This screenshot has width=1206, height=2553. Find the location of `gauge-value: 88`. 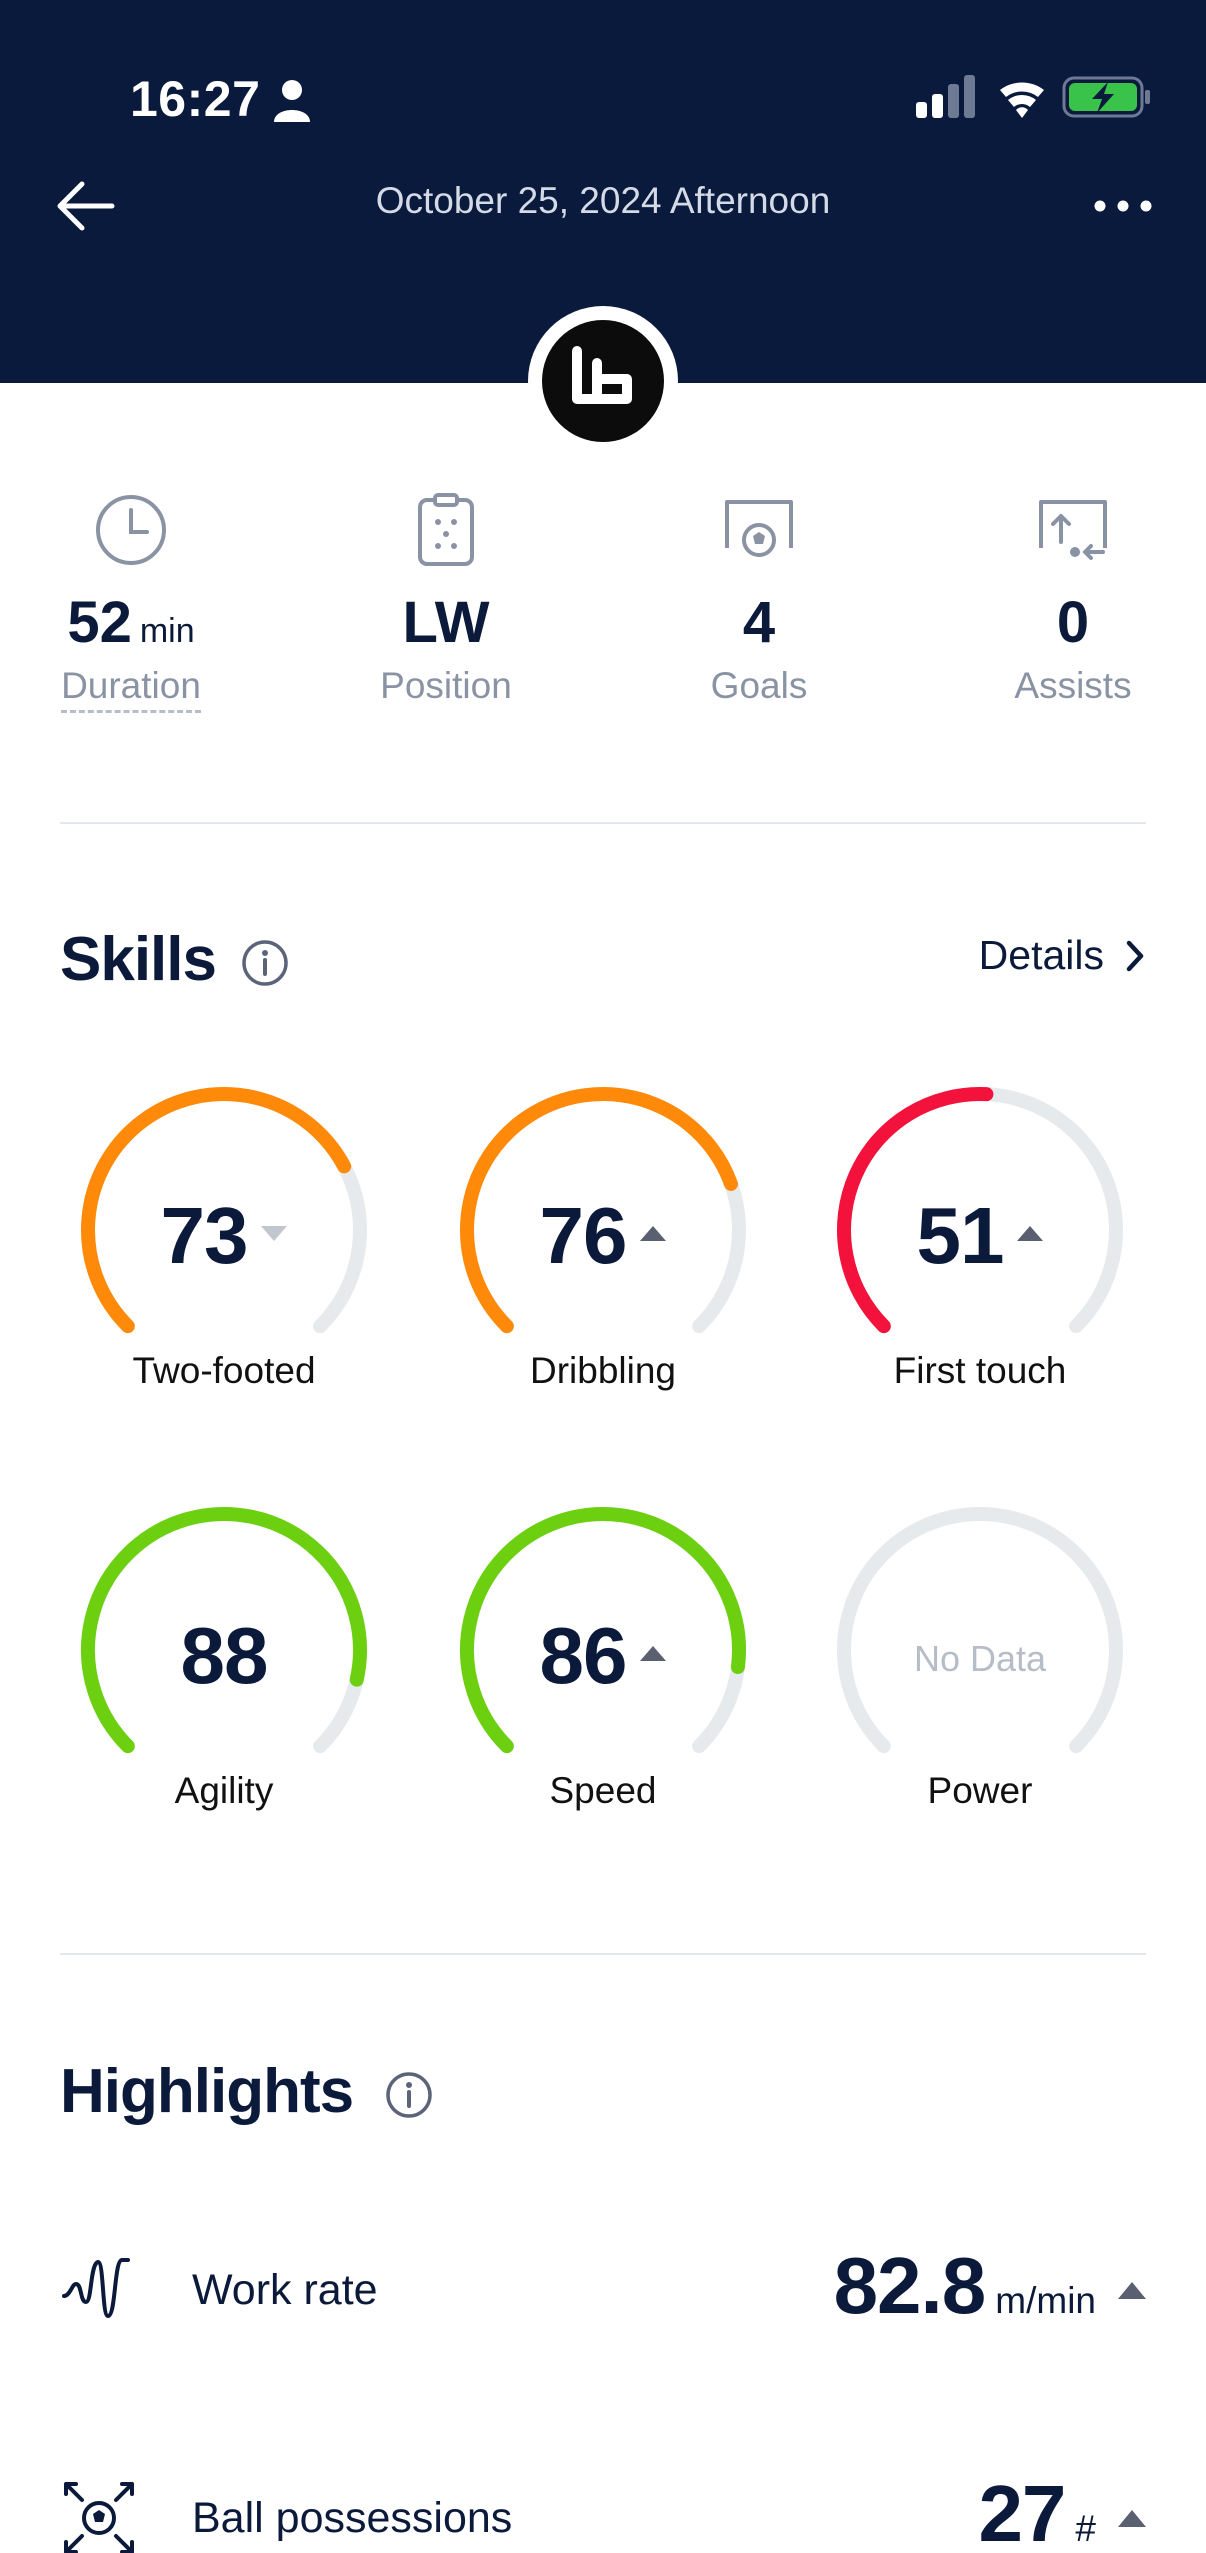

gauge-value: 88 is located at coordinates (224, 1655).